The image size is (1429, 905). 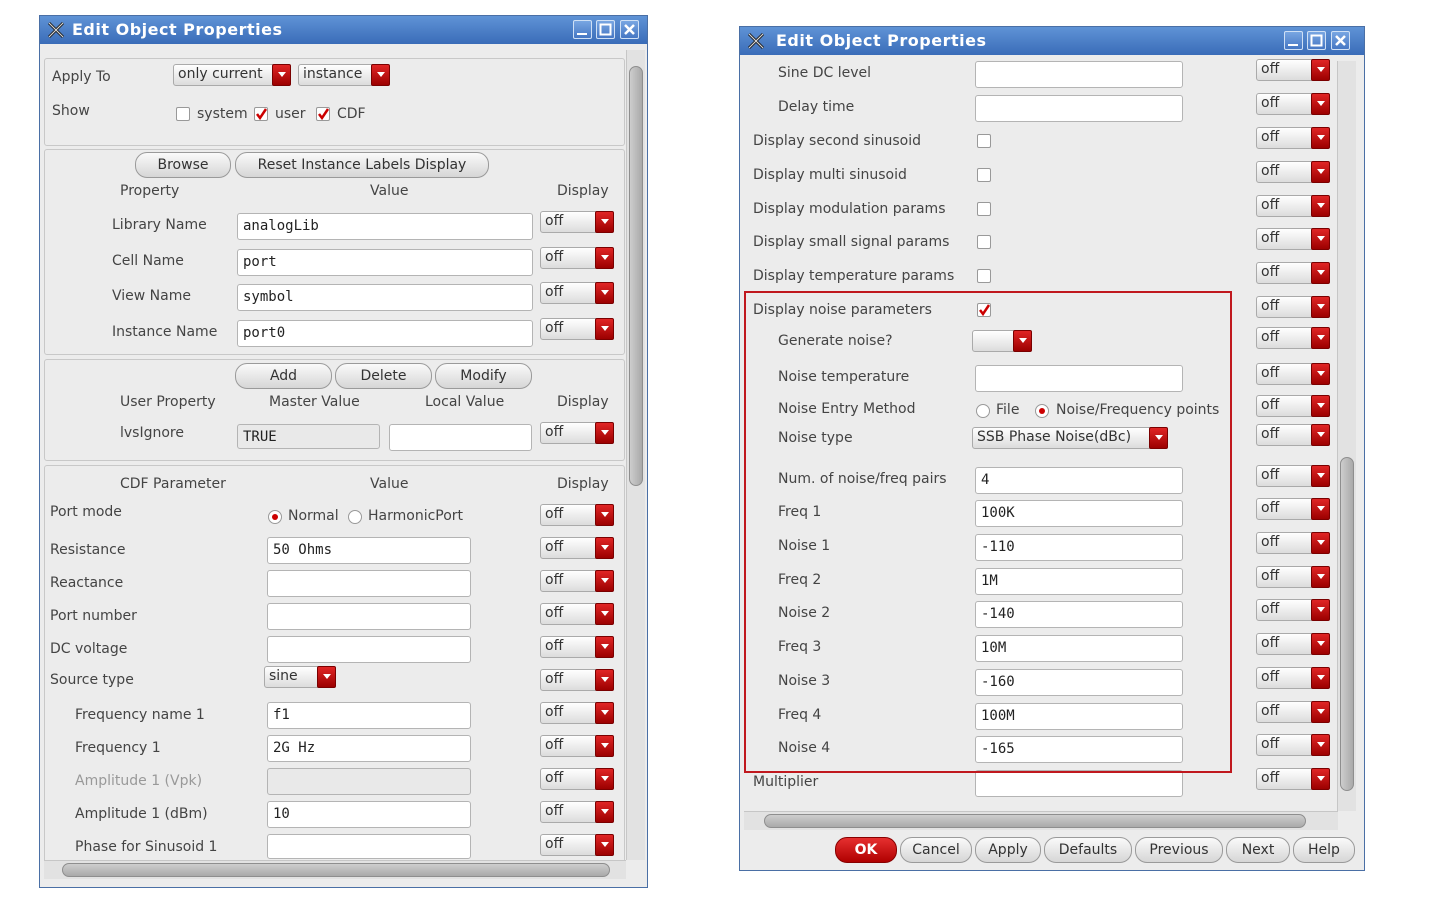 I want to click on scope-combo: instance, so click(x=344, y=75).